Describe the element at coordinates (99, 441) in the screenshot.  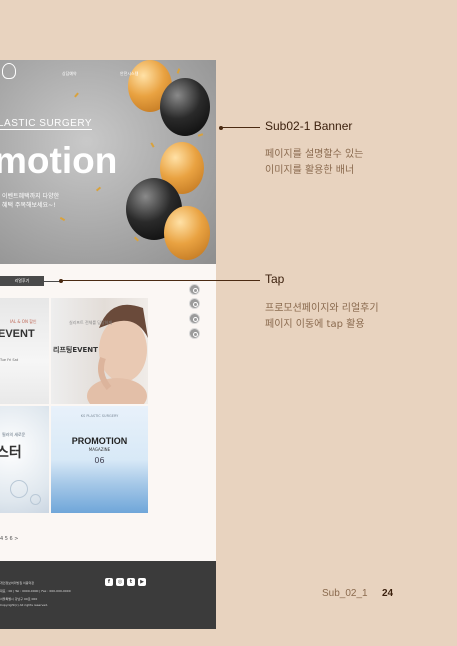
I see `card-title: PROMOTION` at that location.